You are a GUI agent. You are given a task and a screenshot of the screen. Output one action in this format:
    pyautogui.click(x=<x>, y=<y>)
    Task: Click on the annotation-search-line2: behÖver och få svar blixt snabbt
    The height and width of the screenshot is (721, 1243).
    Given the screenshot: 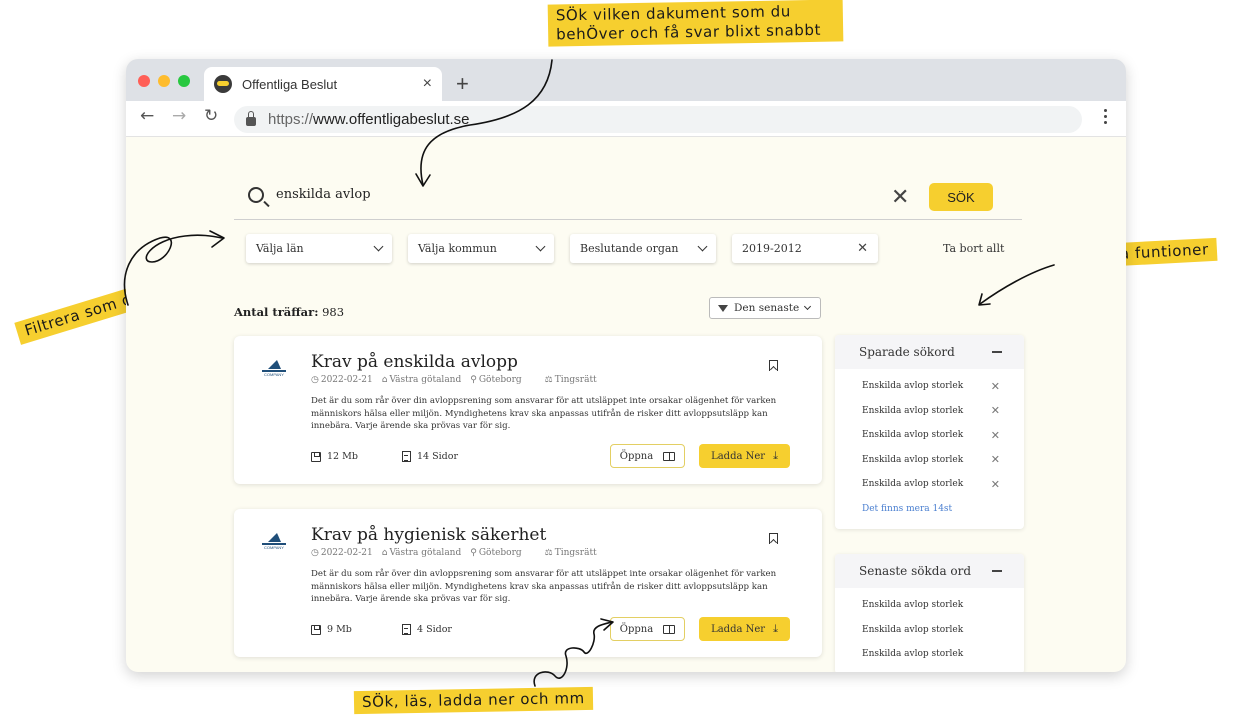 What is the action you would take?
    pyautogui.click(x=689, y=32)
    